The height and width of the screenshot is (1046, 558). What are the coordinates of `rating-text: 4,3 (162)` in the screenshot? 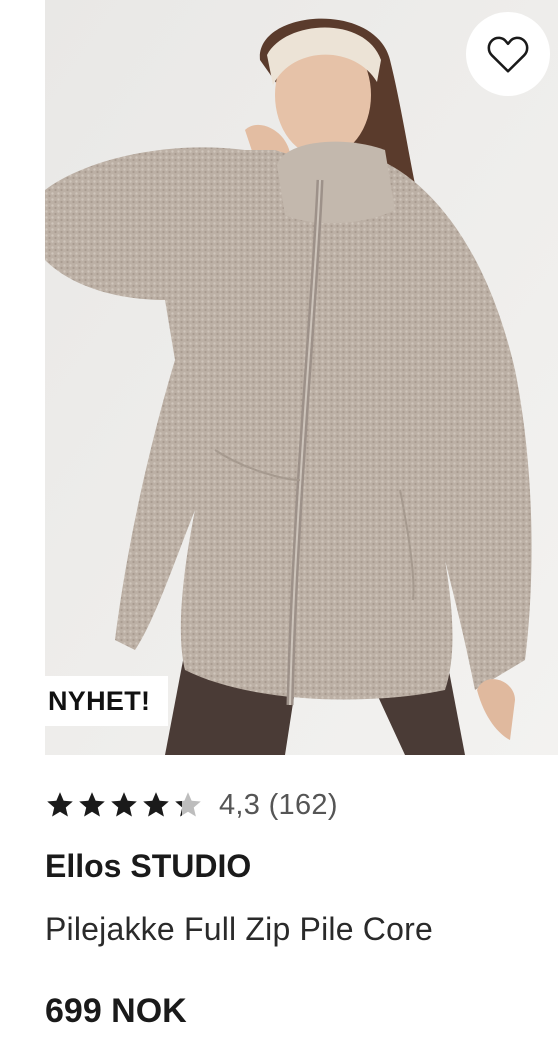 It's located at (278, 804).